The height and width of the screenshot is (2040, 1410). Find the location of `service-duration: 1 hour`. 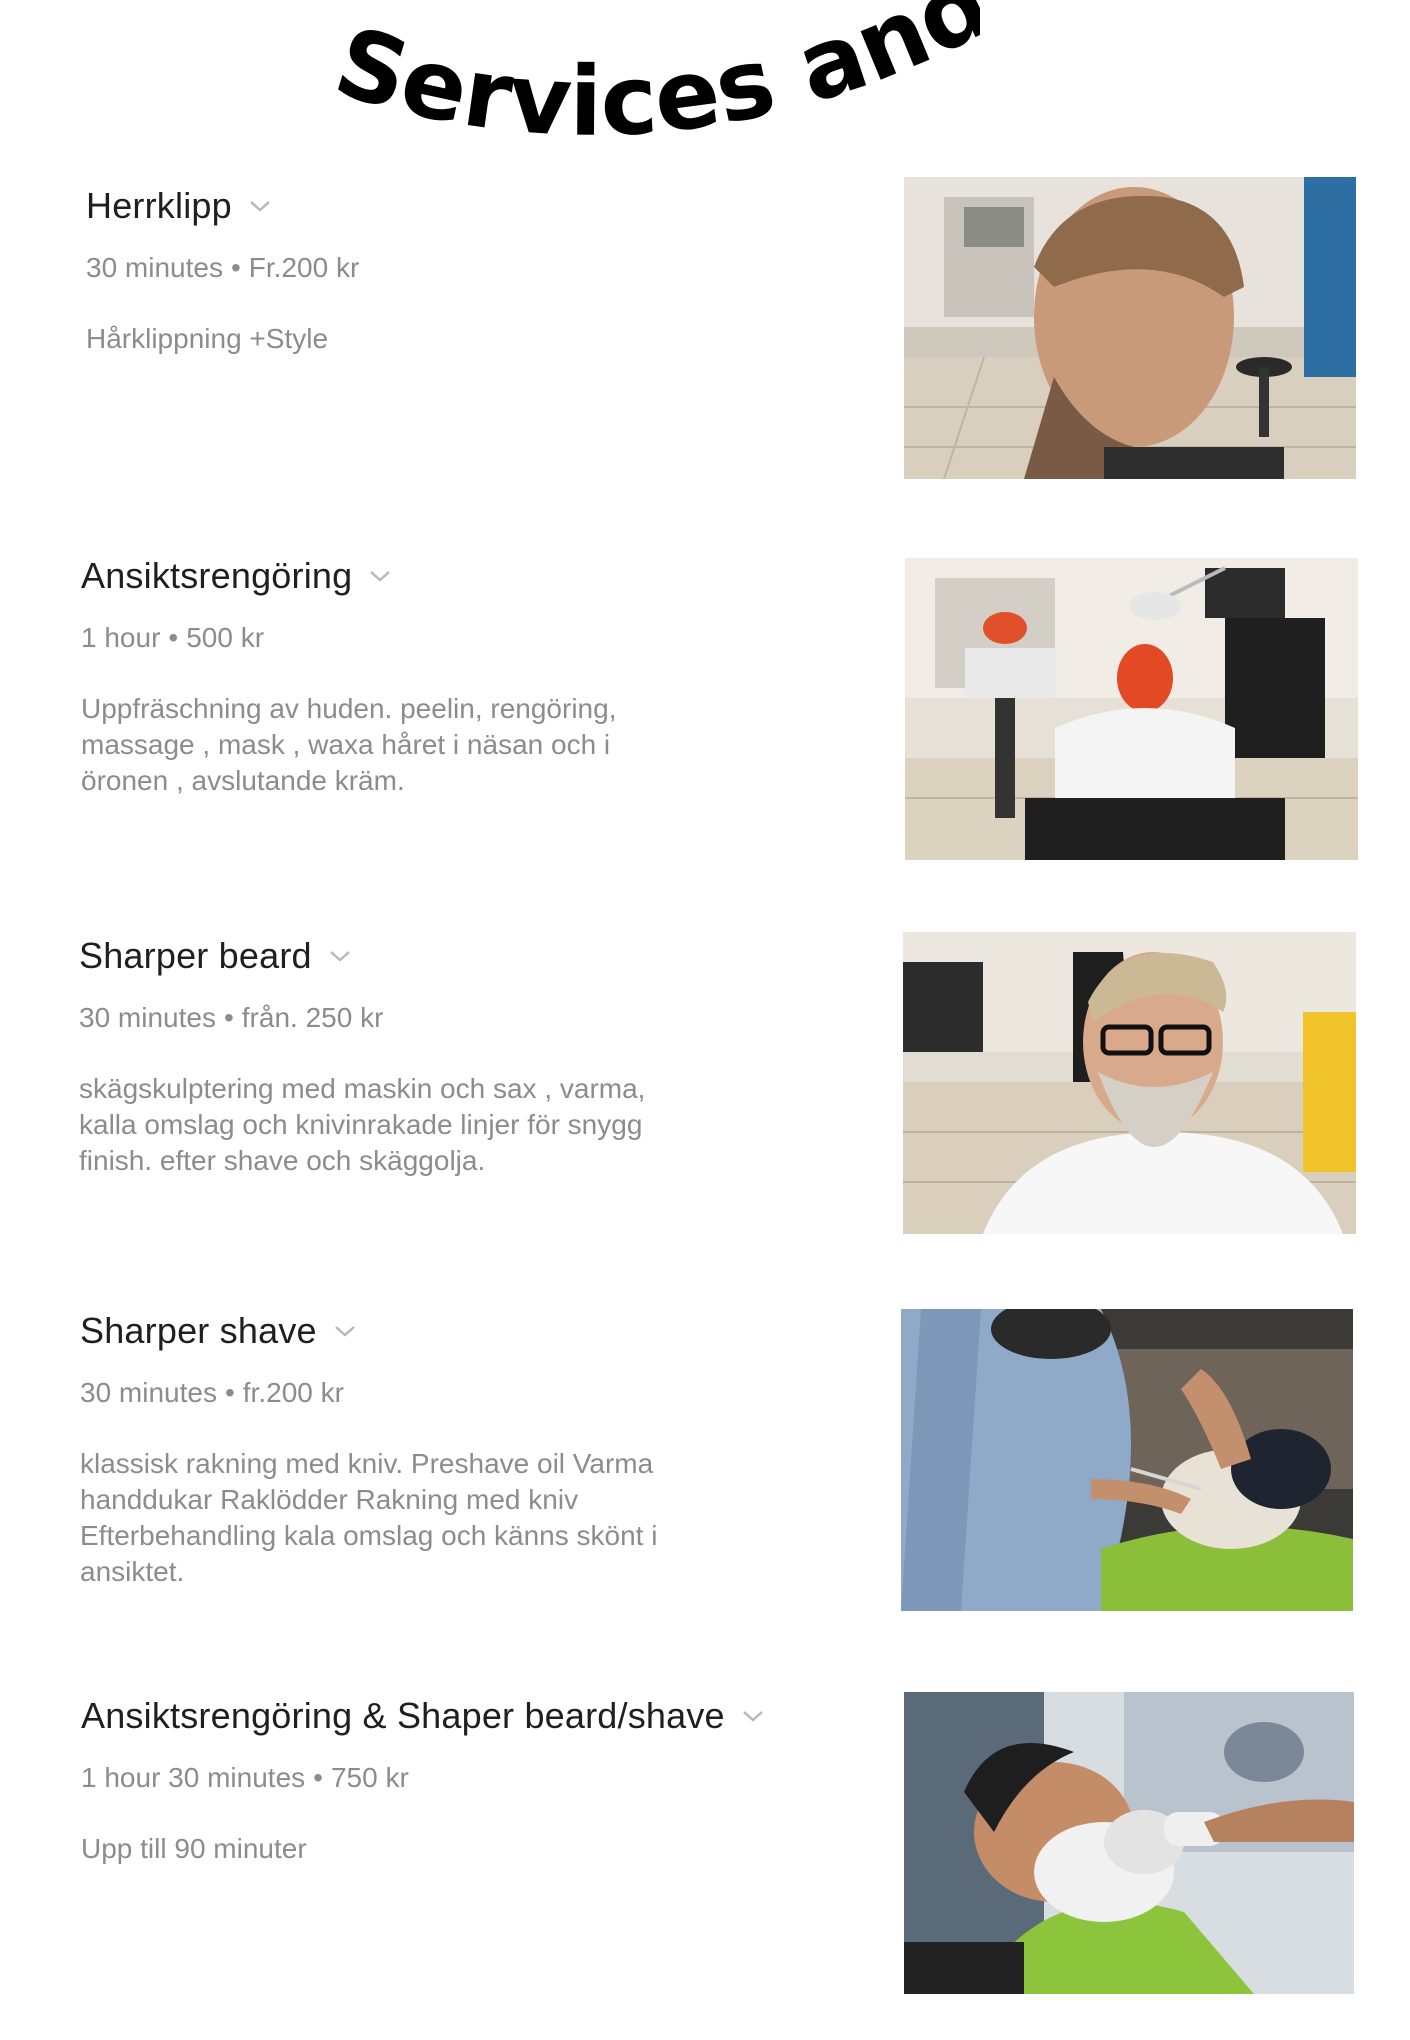

service-duration: 1 hour is located at coordinates (121, 637).